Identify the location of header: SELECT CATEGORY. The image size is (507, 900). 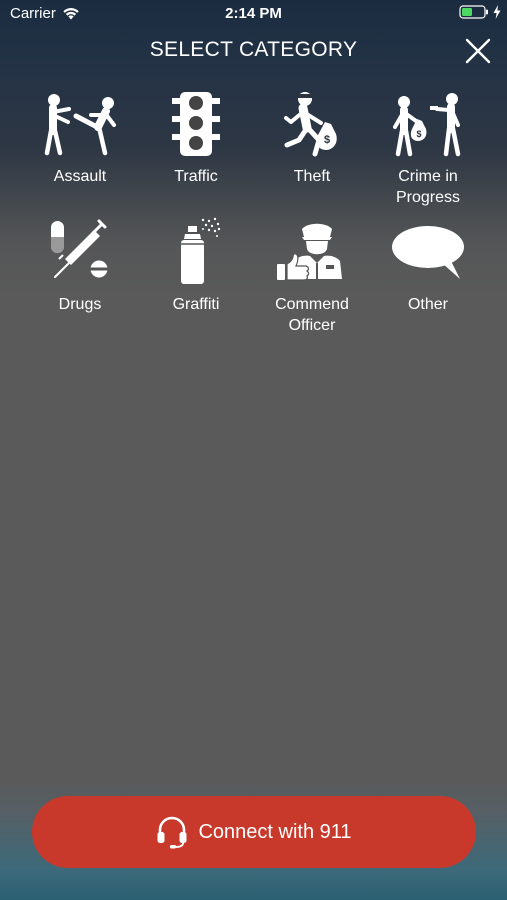
(253, 52).